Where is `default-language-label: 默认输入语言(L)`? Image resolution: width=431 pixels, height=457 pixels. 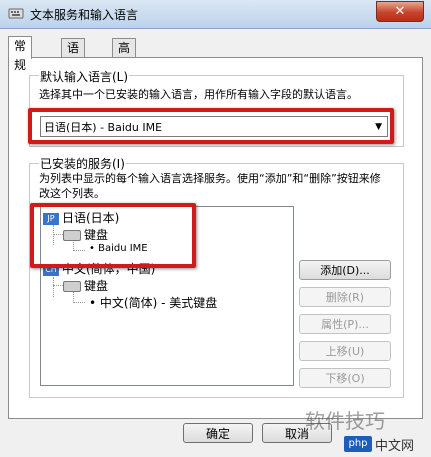 default-language-label: 默认输入语言(L) is located at coordinates (84, 76).